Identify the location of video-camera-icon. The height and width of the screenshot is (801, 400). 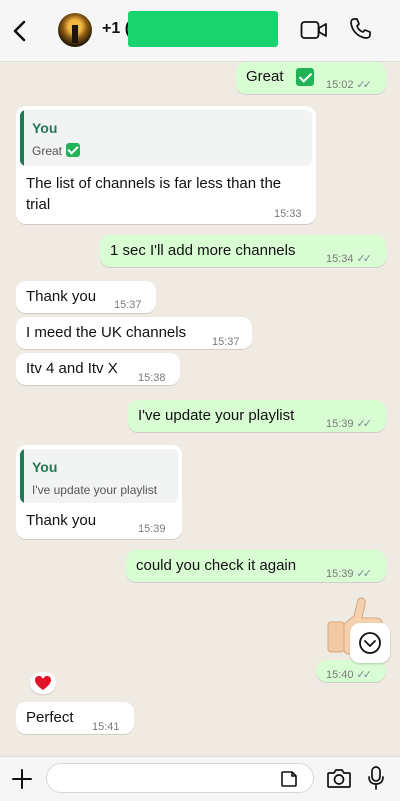
(314, 30).